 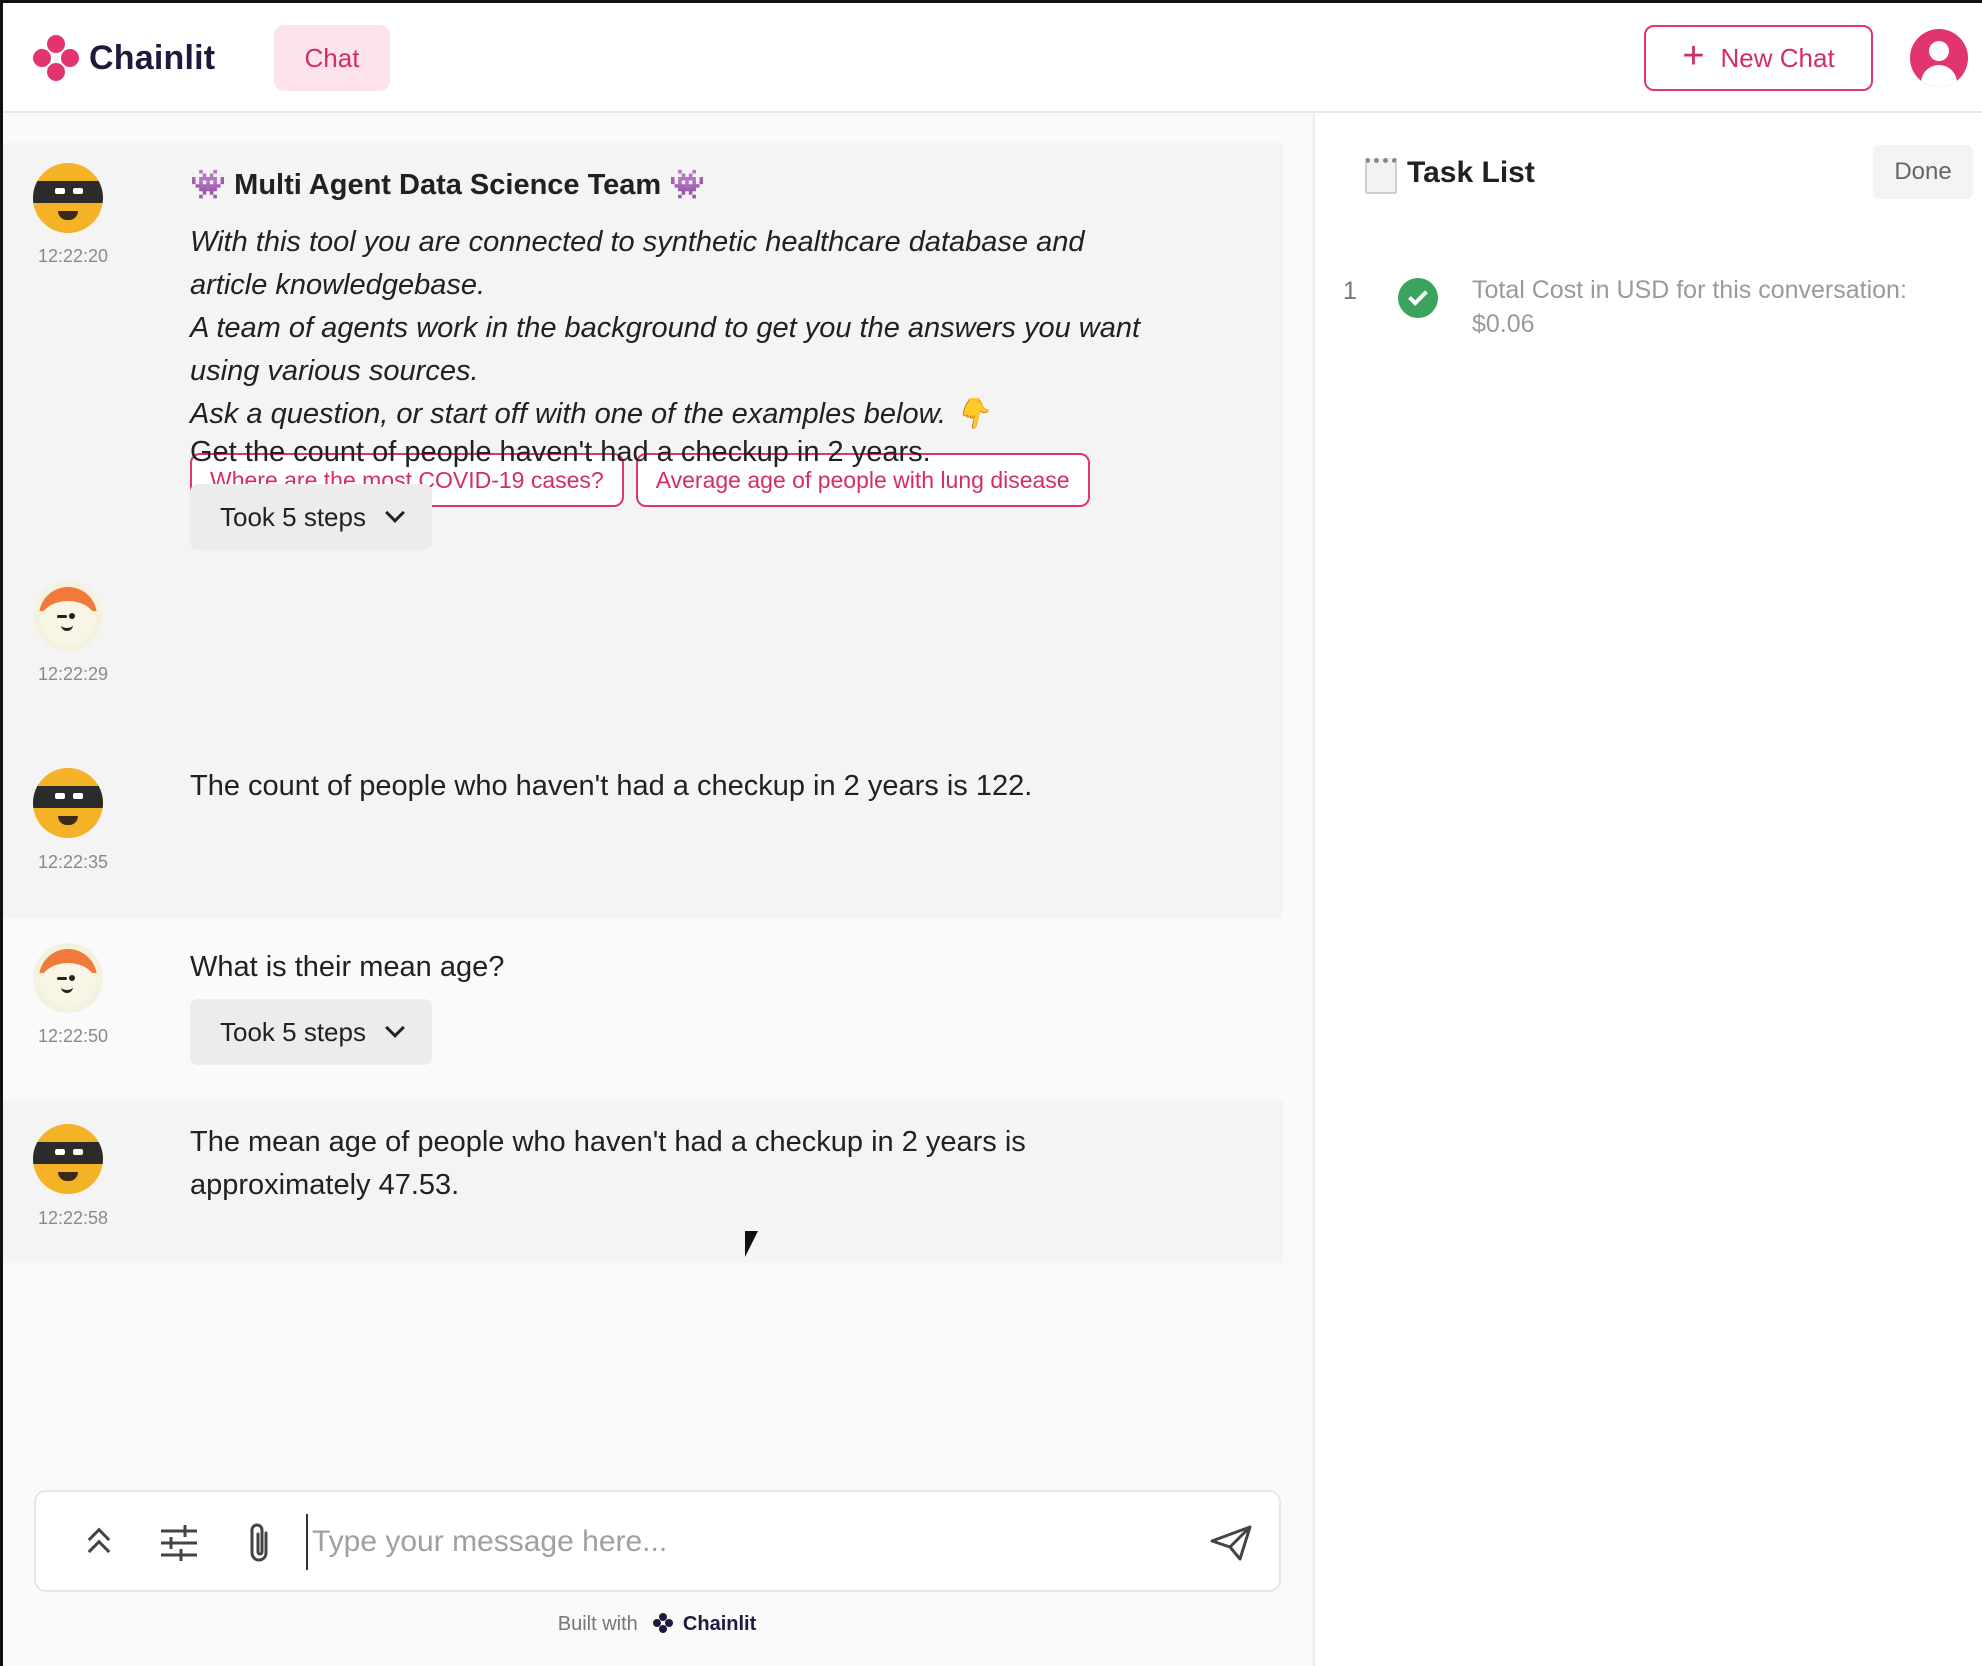 I want to click on task-status-done: Done, so click(x=1923, y=172).